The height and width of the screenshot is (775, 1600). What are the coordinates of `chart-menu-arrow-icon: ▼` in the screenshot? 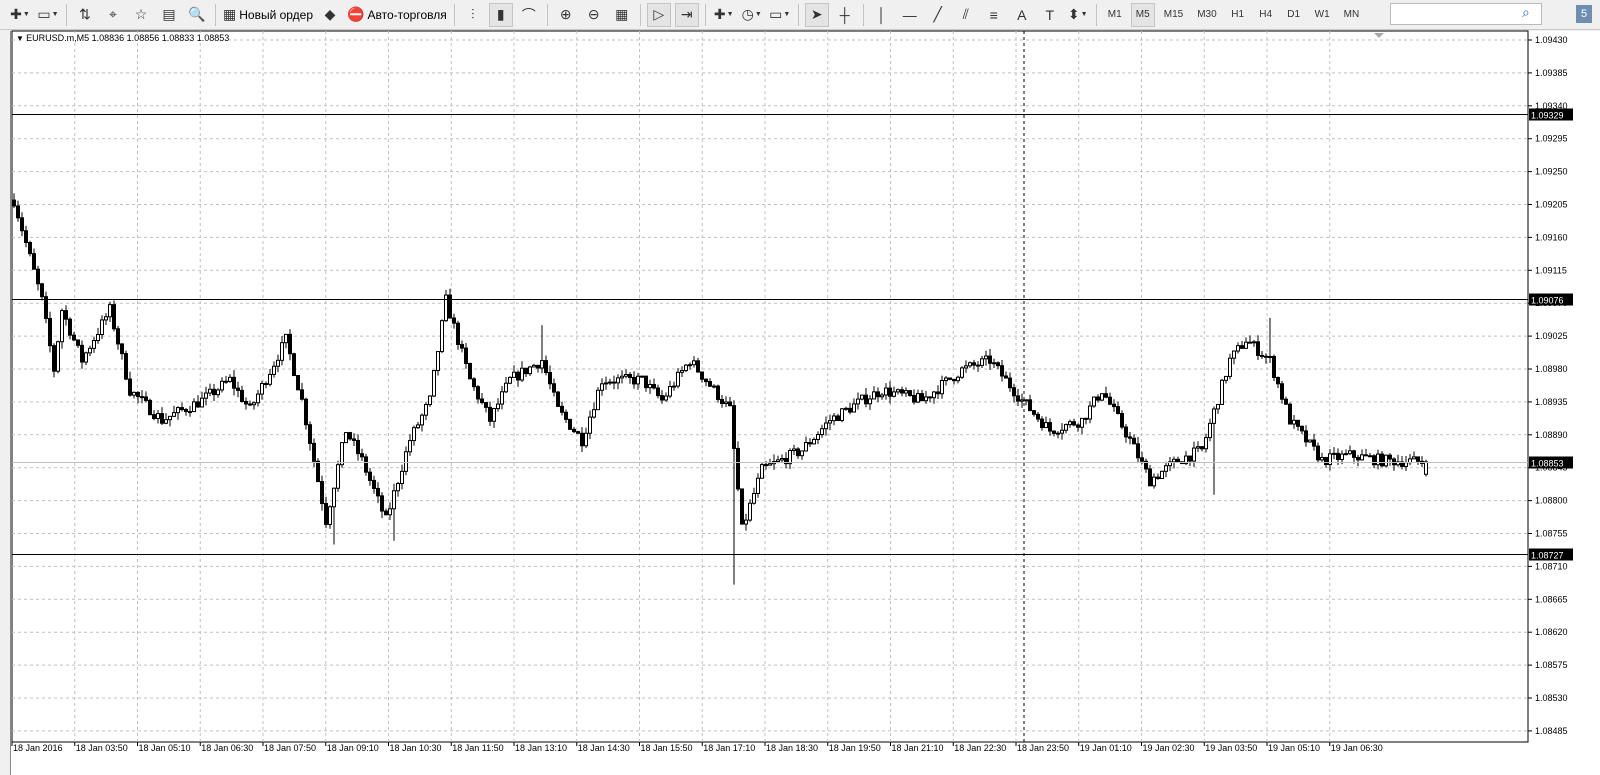 It's located at (21, 38).